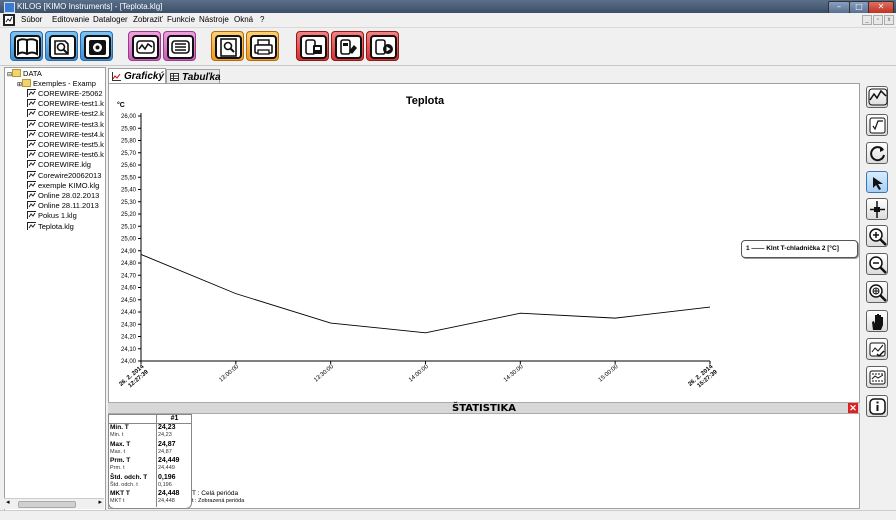  What do you see at coordinates (129, 117) in the screenshot?
I see `y-tick-label: 26,00` at bounding box center [129, 117].